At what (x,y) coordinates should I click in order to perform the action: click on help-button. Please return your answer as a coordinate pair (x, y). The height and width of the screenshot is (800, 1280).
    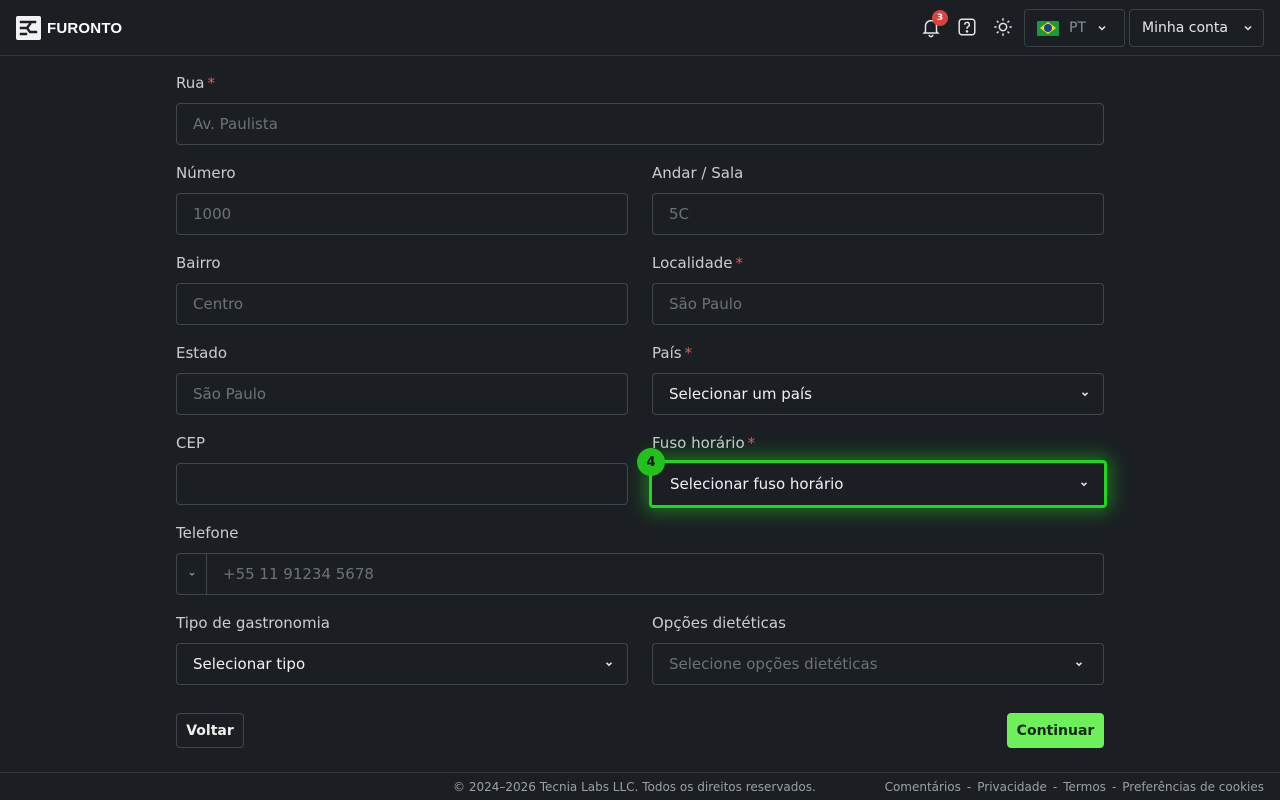
    Looking at the image, I should click on (968, 28).